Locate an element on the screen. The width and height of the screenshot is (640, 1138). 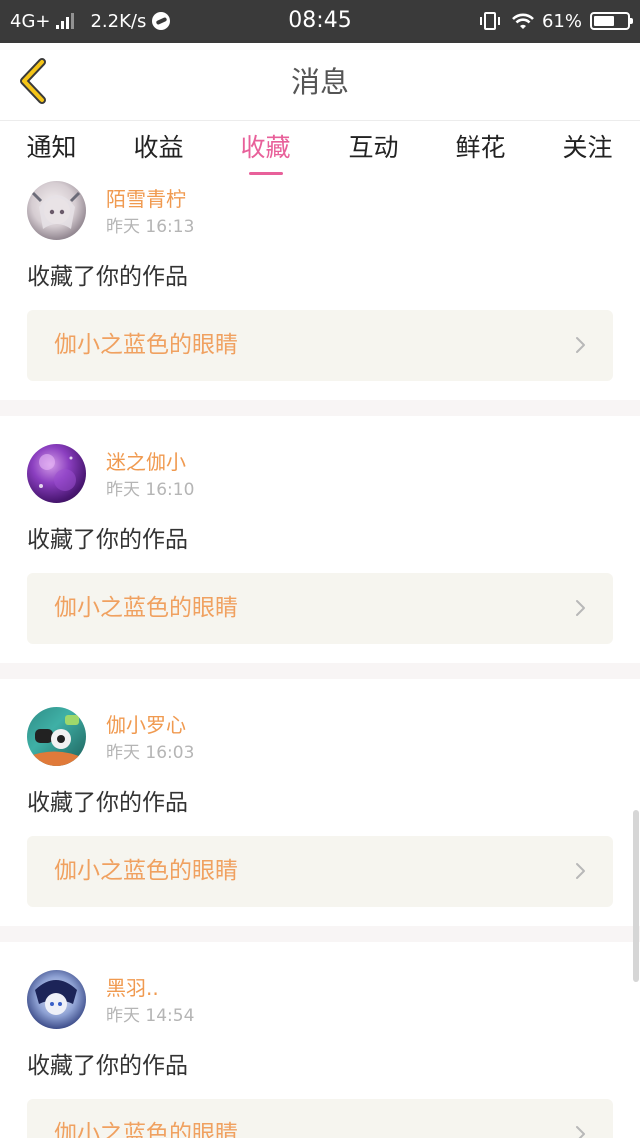
scrollbar is located at coordinates (636, 896).